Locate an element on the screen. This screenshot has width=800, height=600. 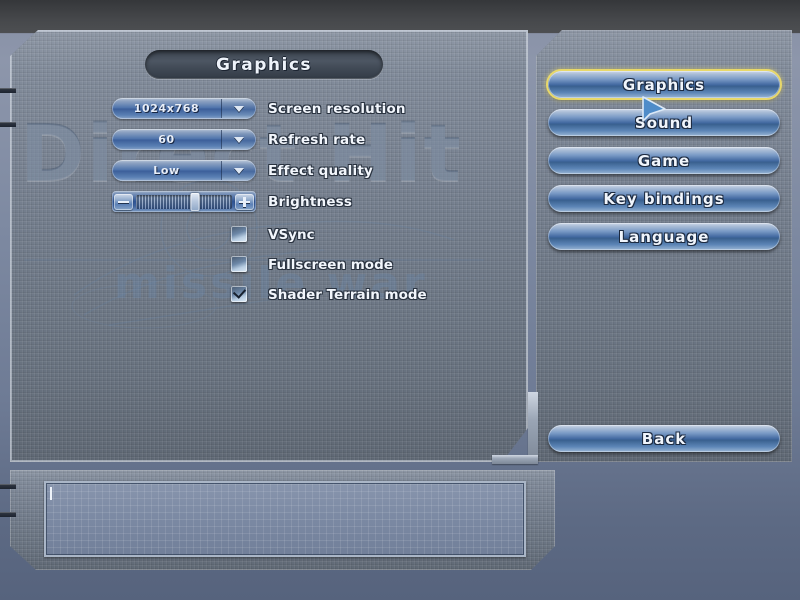
nav-item-label: Language is located at coordinates (664, 236).